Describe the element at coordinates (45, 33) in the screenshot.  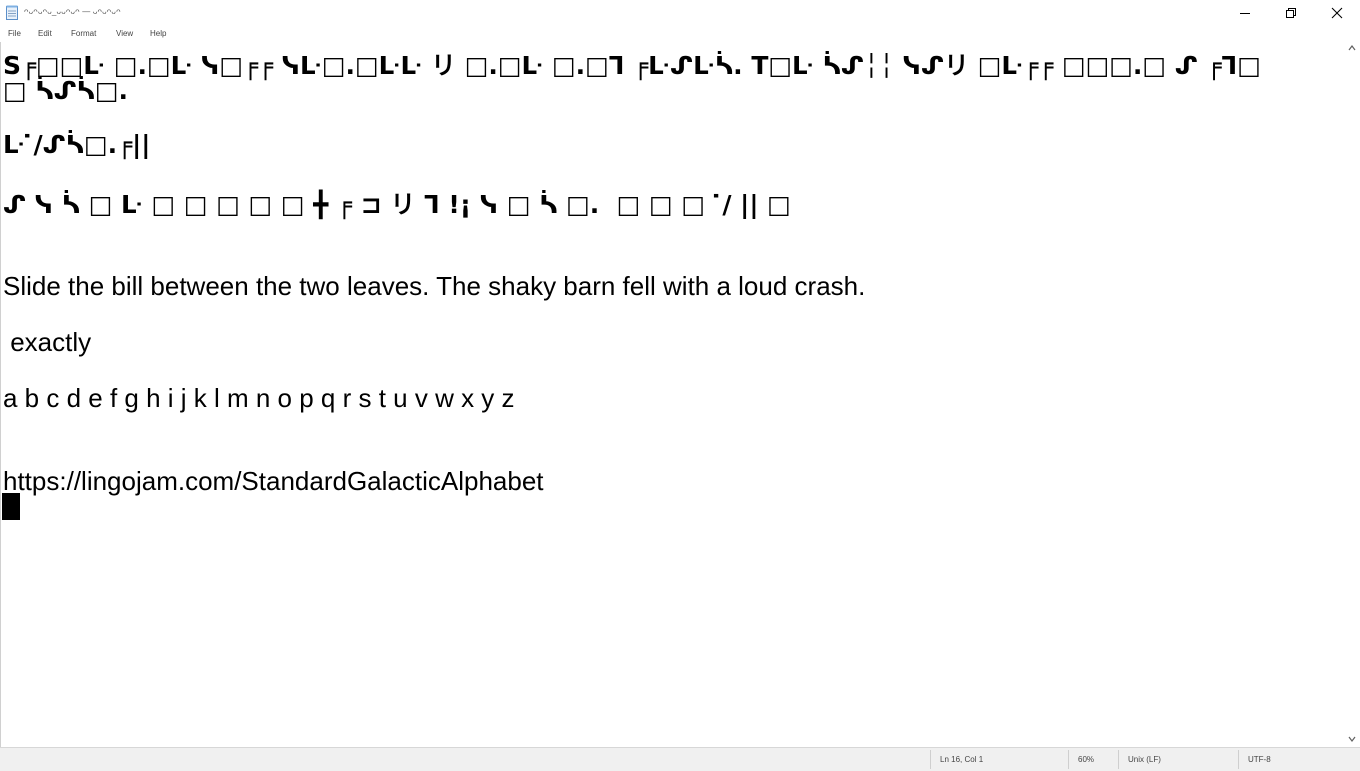
I see `menu-edit: Edit` at that location.